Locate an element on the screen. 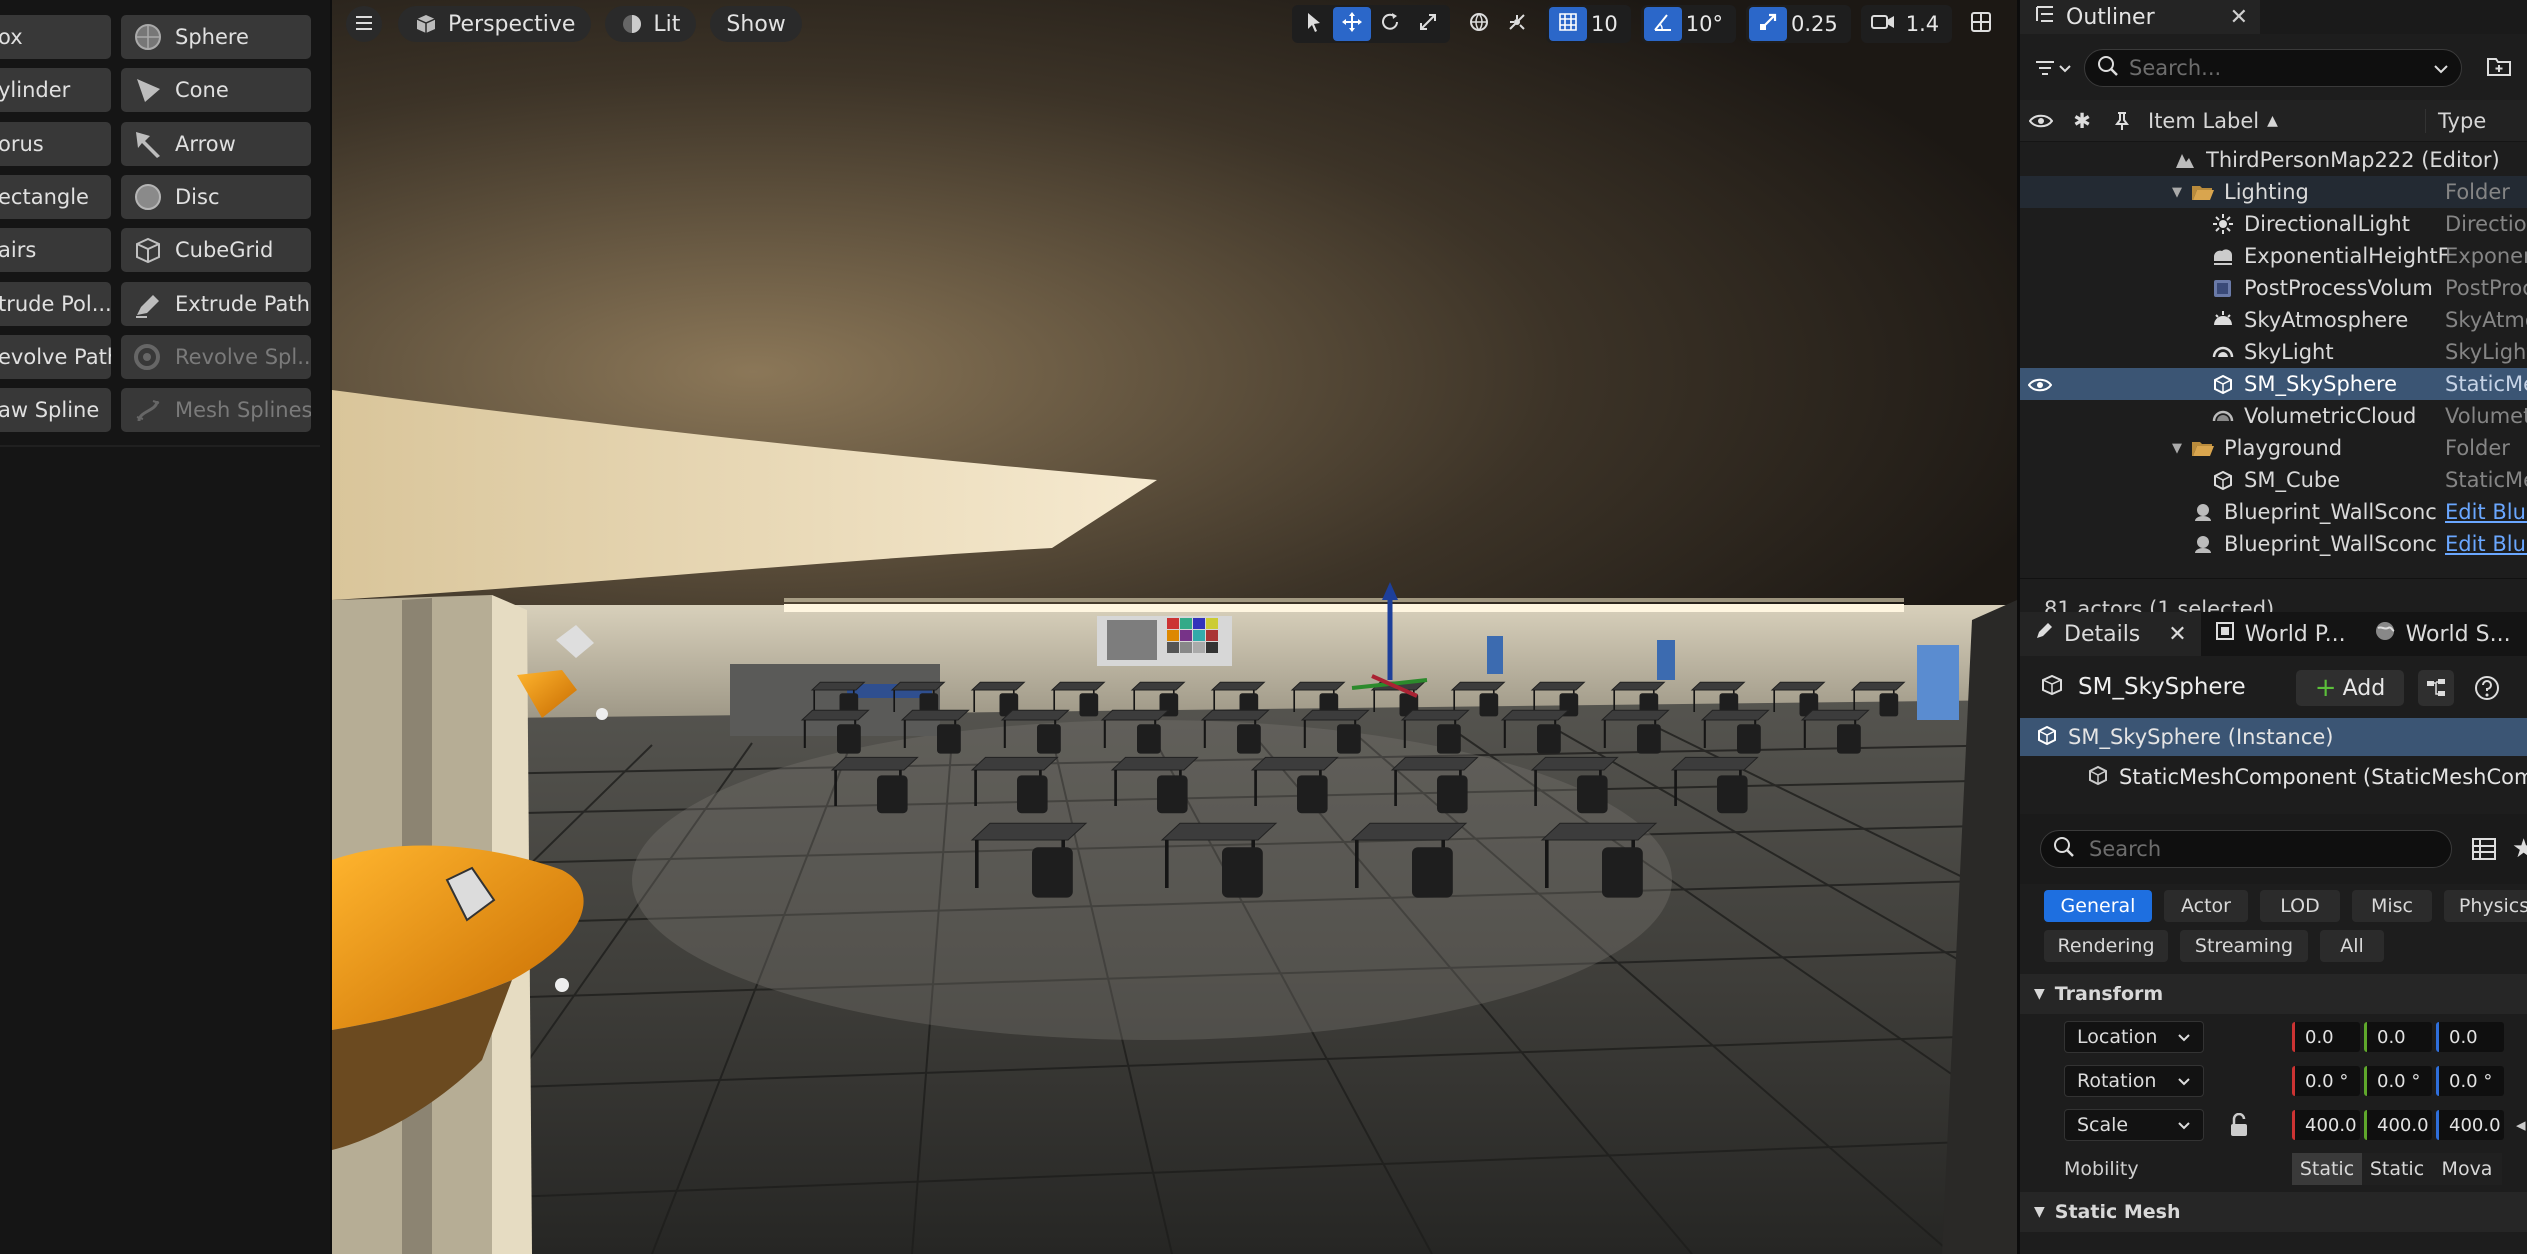 Image resolution: width=2527 pixels, height=1254 pixels. grid-snap-toggle is located at coordinates (1568, 24).